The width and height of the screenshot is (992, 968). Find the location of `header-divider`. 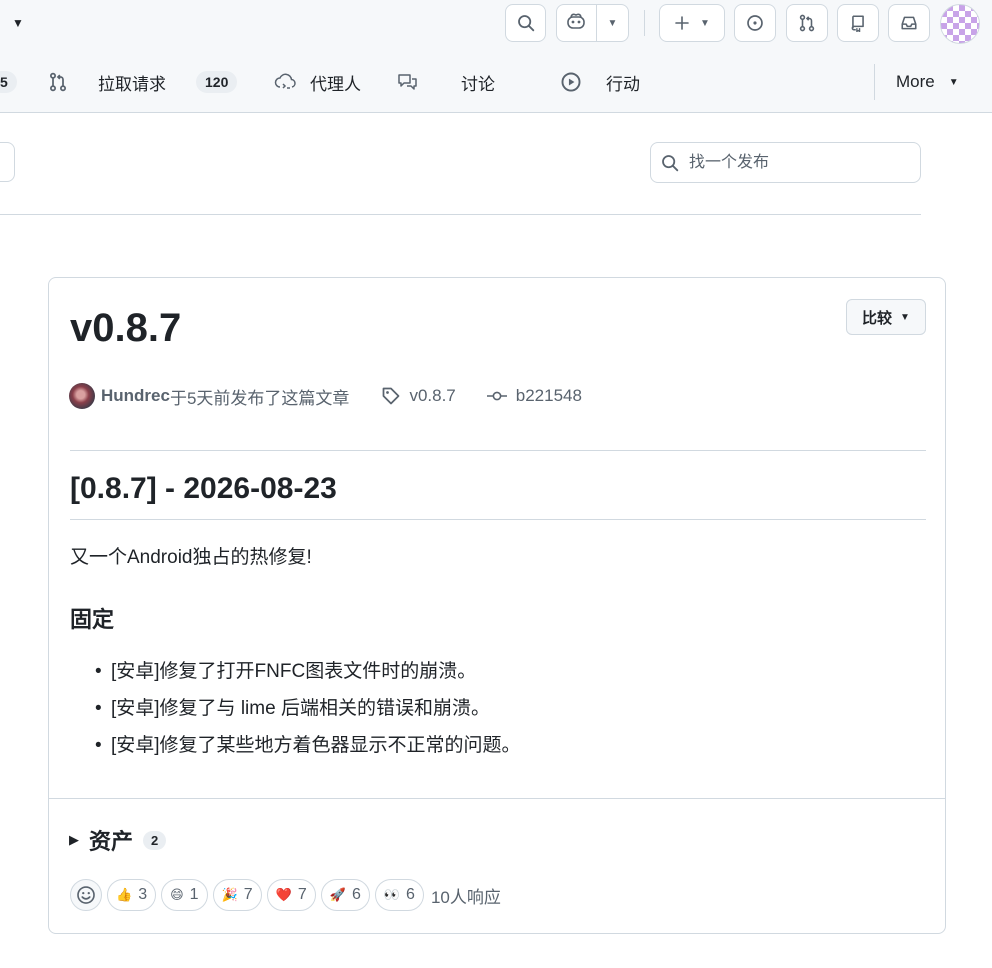

header-divider is located at coordinates (644, 23).